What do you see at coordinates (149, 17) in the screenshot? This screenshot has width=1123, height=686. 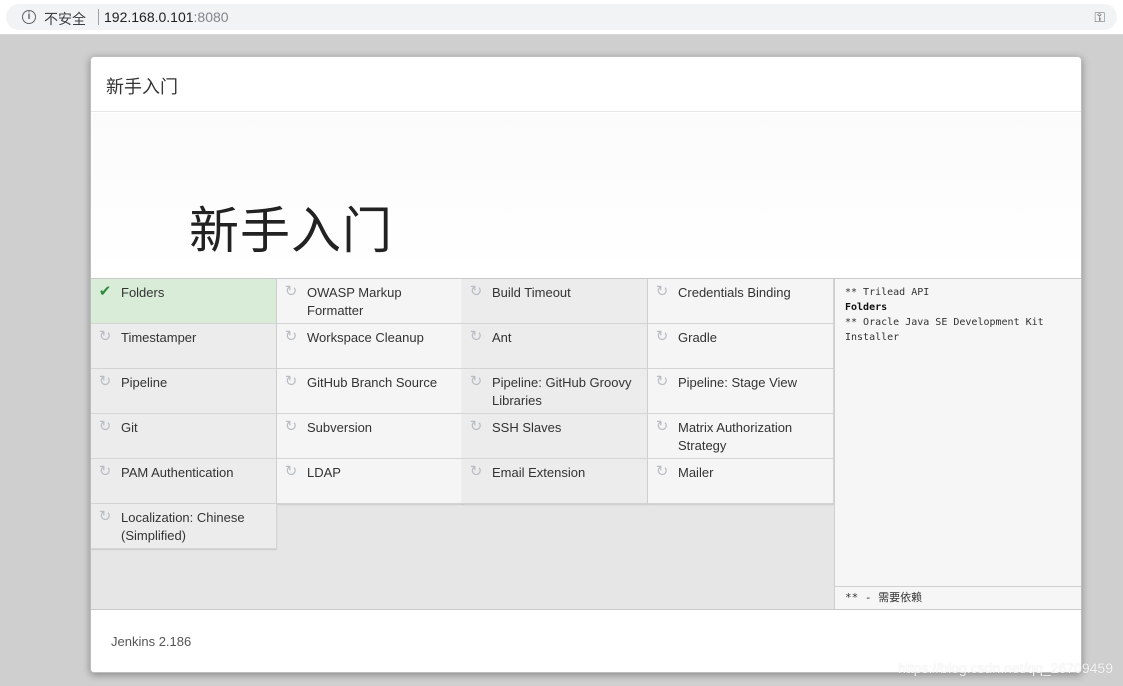 I see `url-host: 192.168.0.101` at bounding box center [149, 17].